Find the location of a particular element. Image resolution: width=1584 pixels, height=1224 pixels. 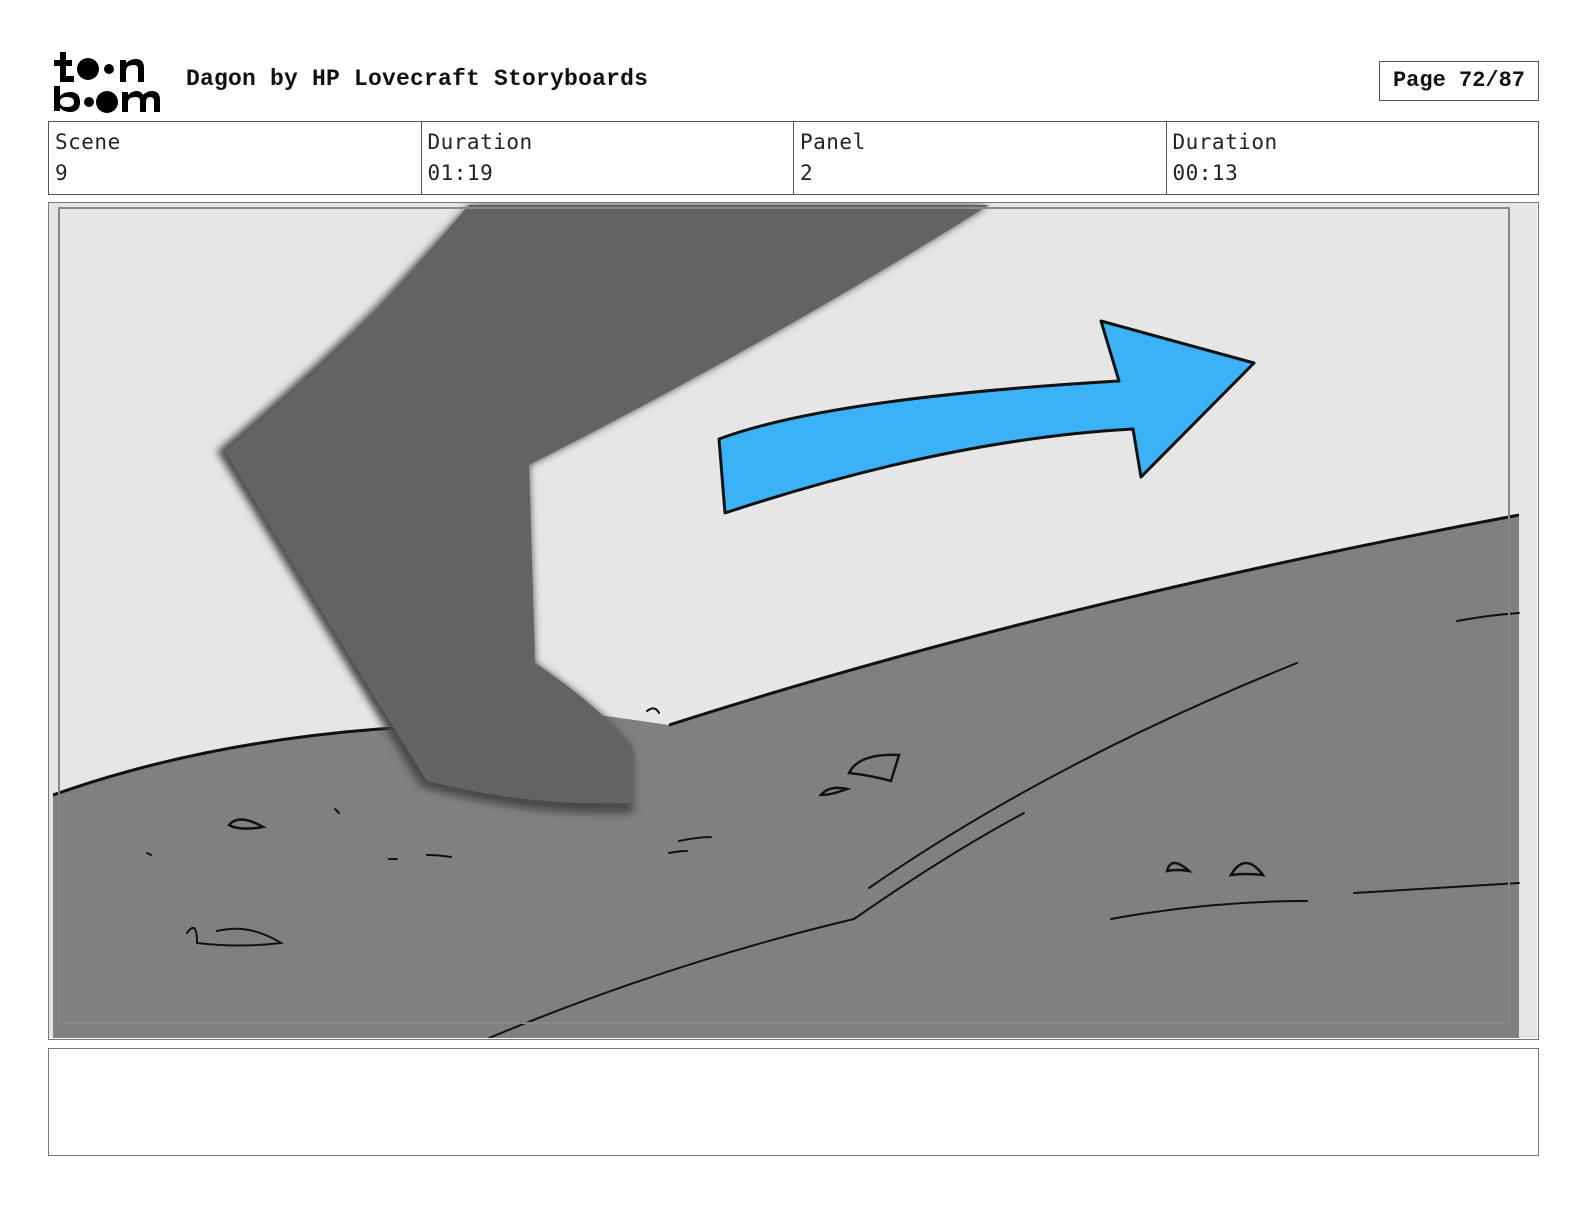

panel-duration-label: Duration is located at coordinates (1225, 142).